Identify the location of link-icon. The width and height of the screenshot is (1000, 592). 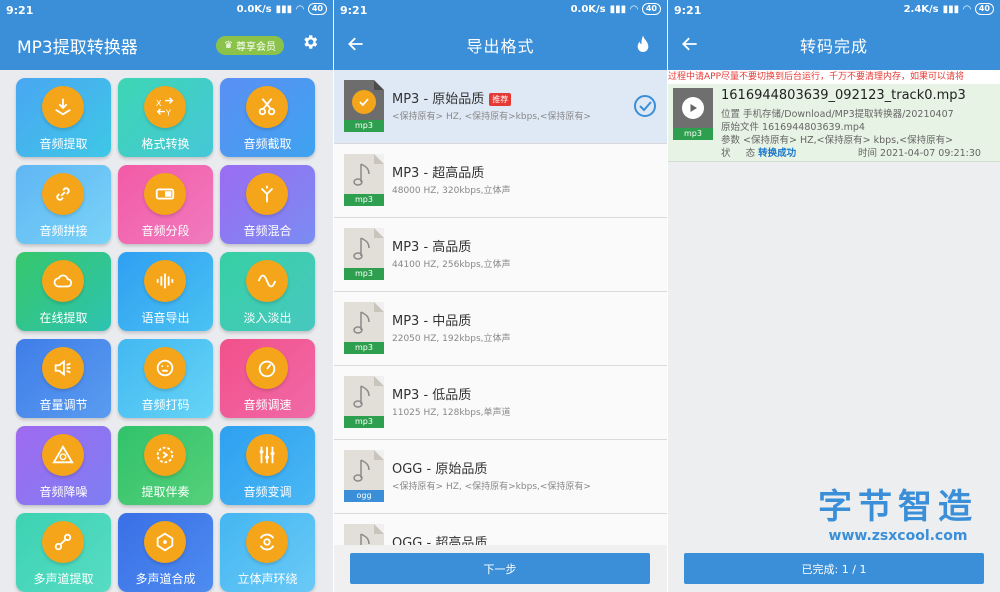
(63, 194).